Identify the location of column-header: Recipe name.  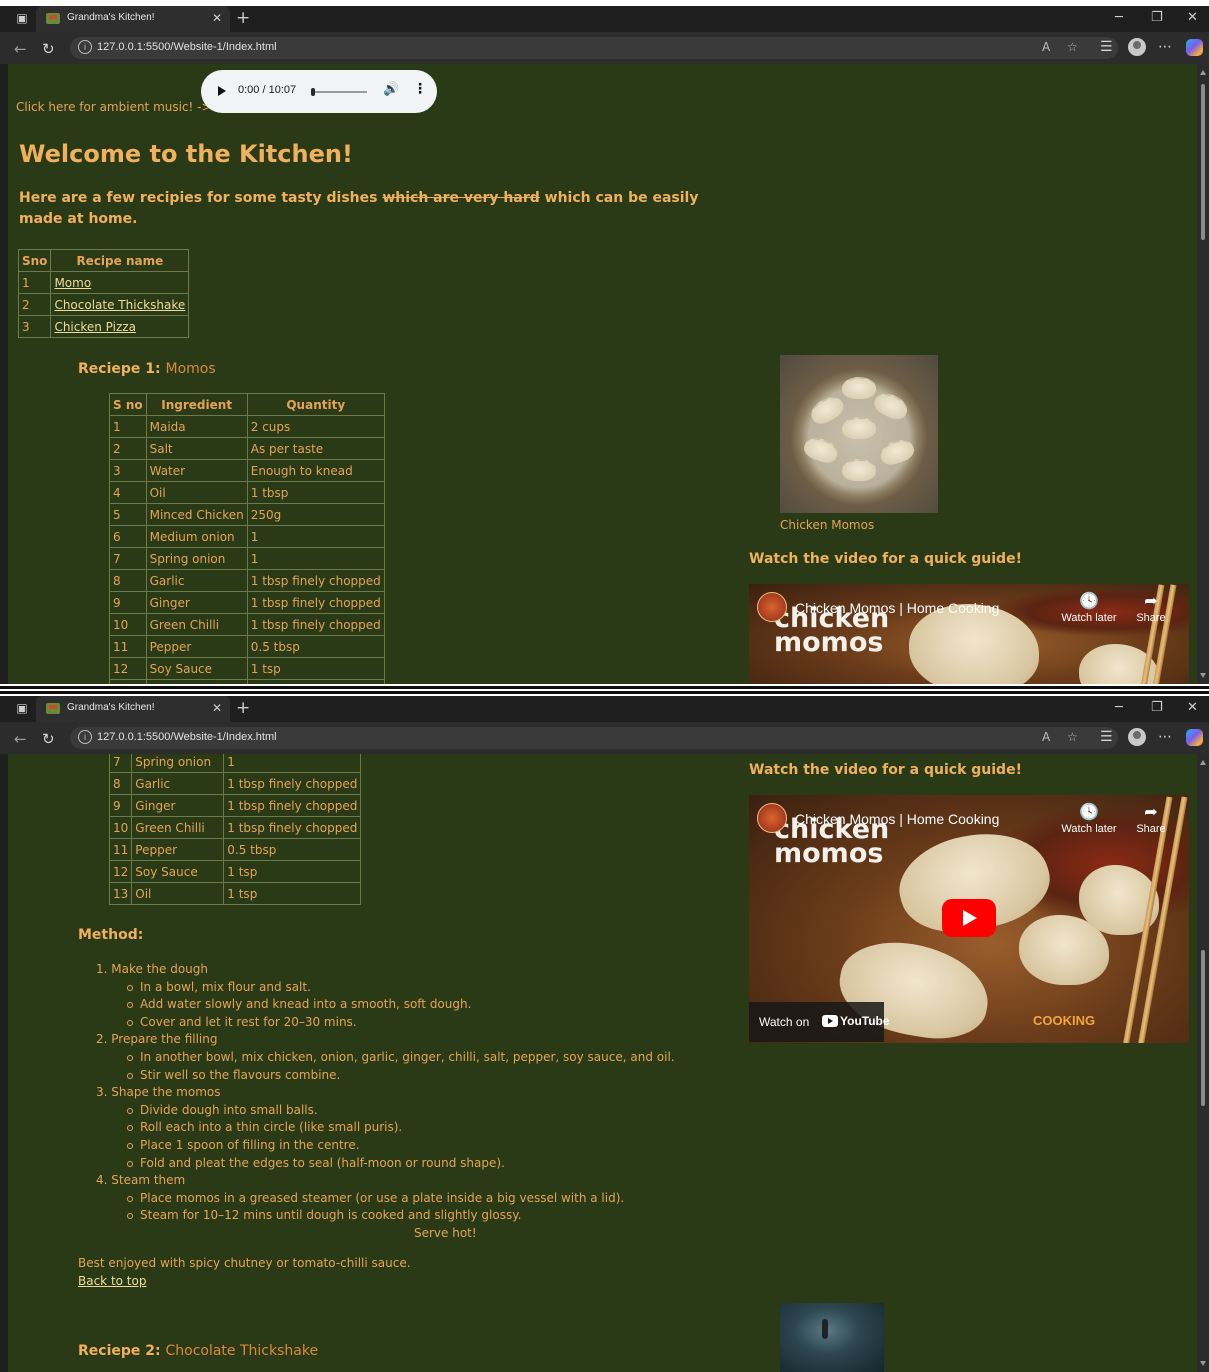
(120, 260).